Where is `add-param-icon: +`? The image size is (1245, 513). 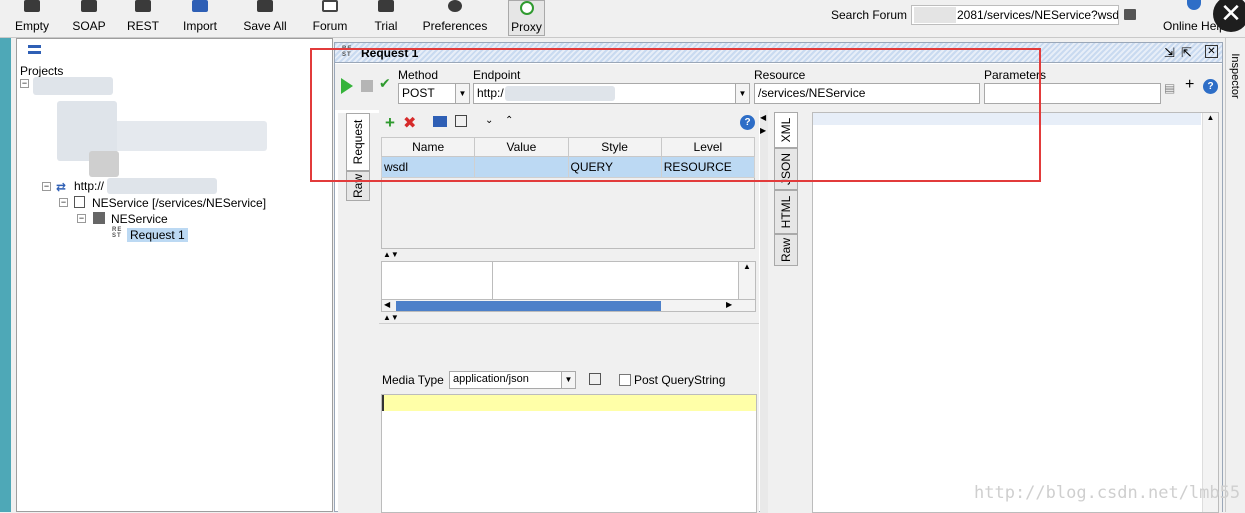 add-param-icon: + is located at coordinates (390, 123).